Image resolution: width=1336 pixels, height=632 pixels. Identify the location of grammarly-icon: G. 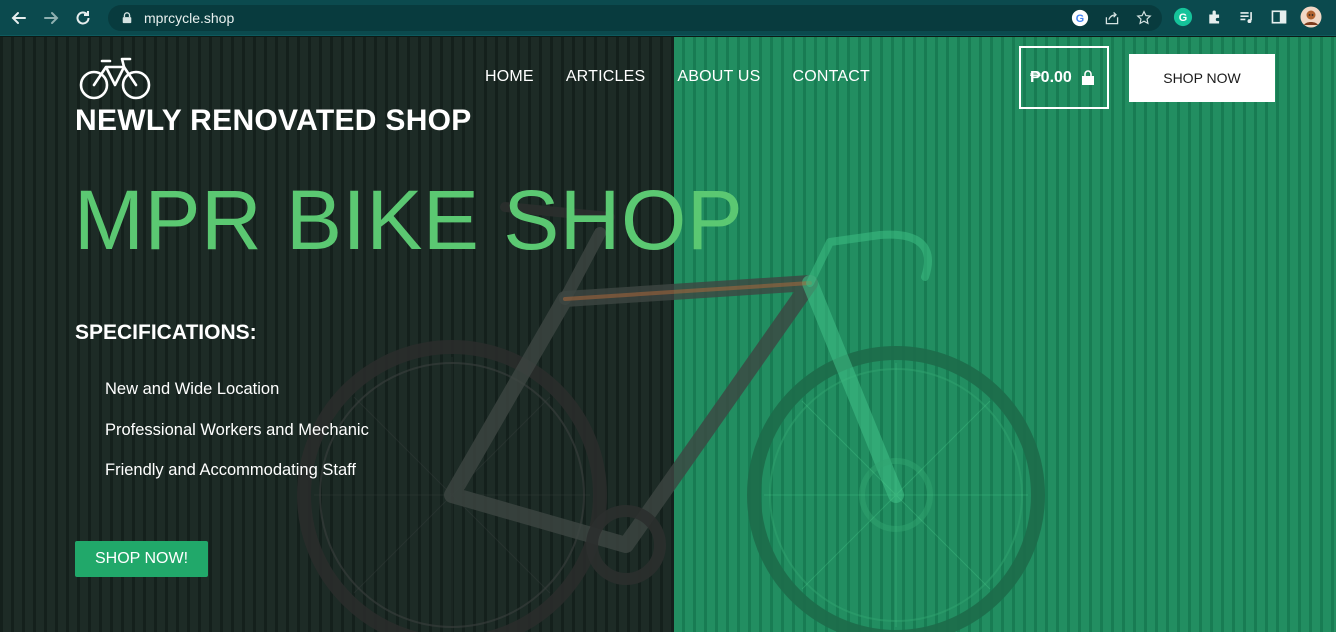
(1183, 17).